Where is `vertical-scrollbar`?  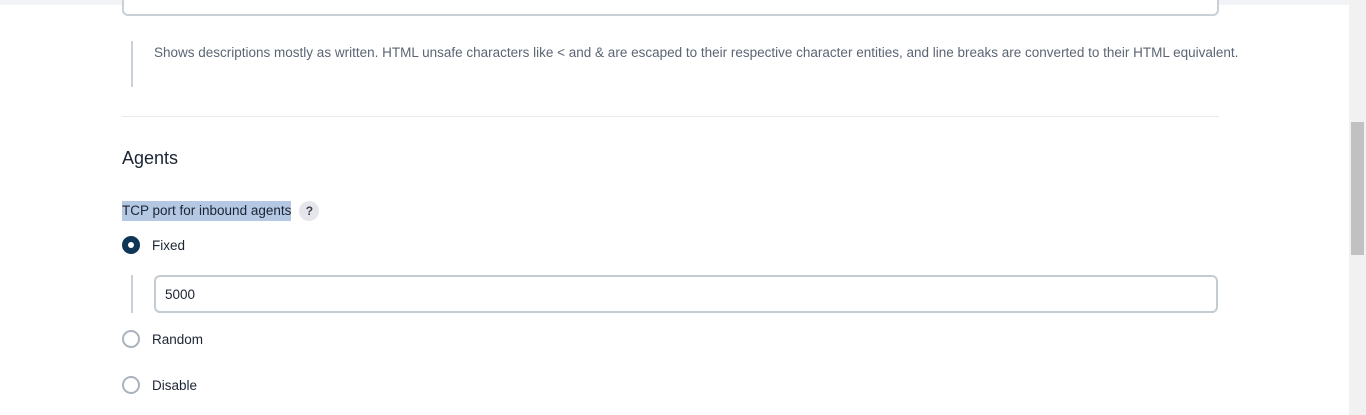
vertical-scrollbar is located at coordinates (1357, 207).